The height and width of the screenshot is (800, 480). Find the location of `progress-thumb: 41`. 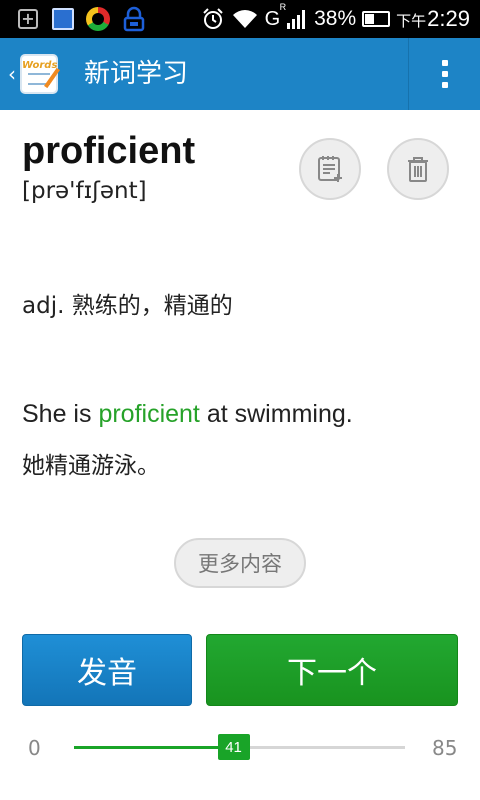

progress-thumb: 41 is located at coordinates (233, 747).